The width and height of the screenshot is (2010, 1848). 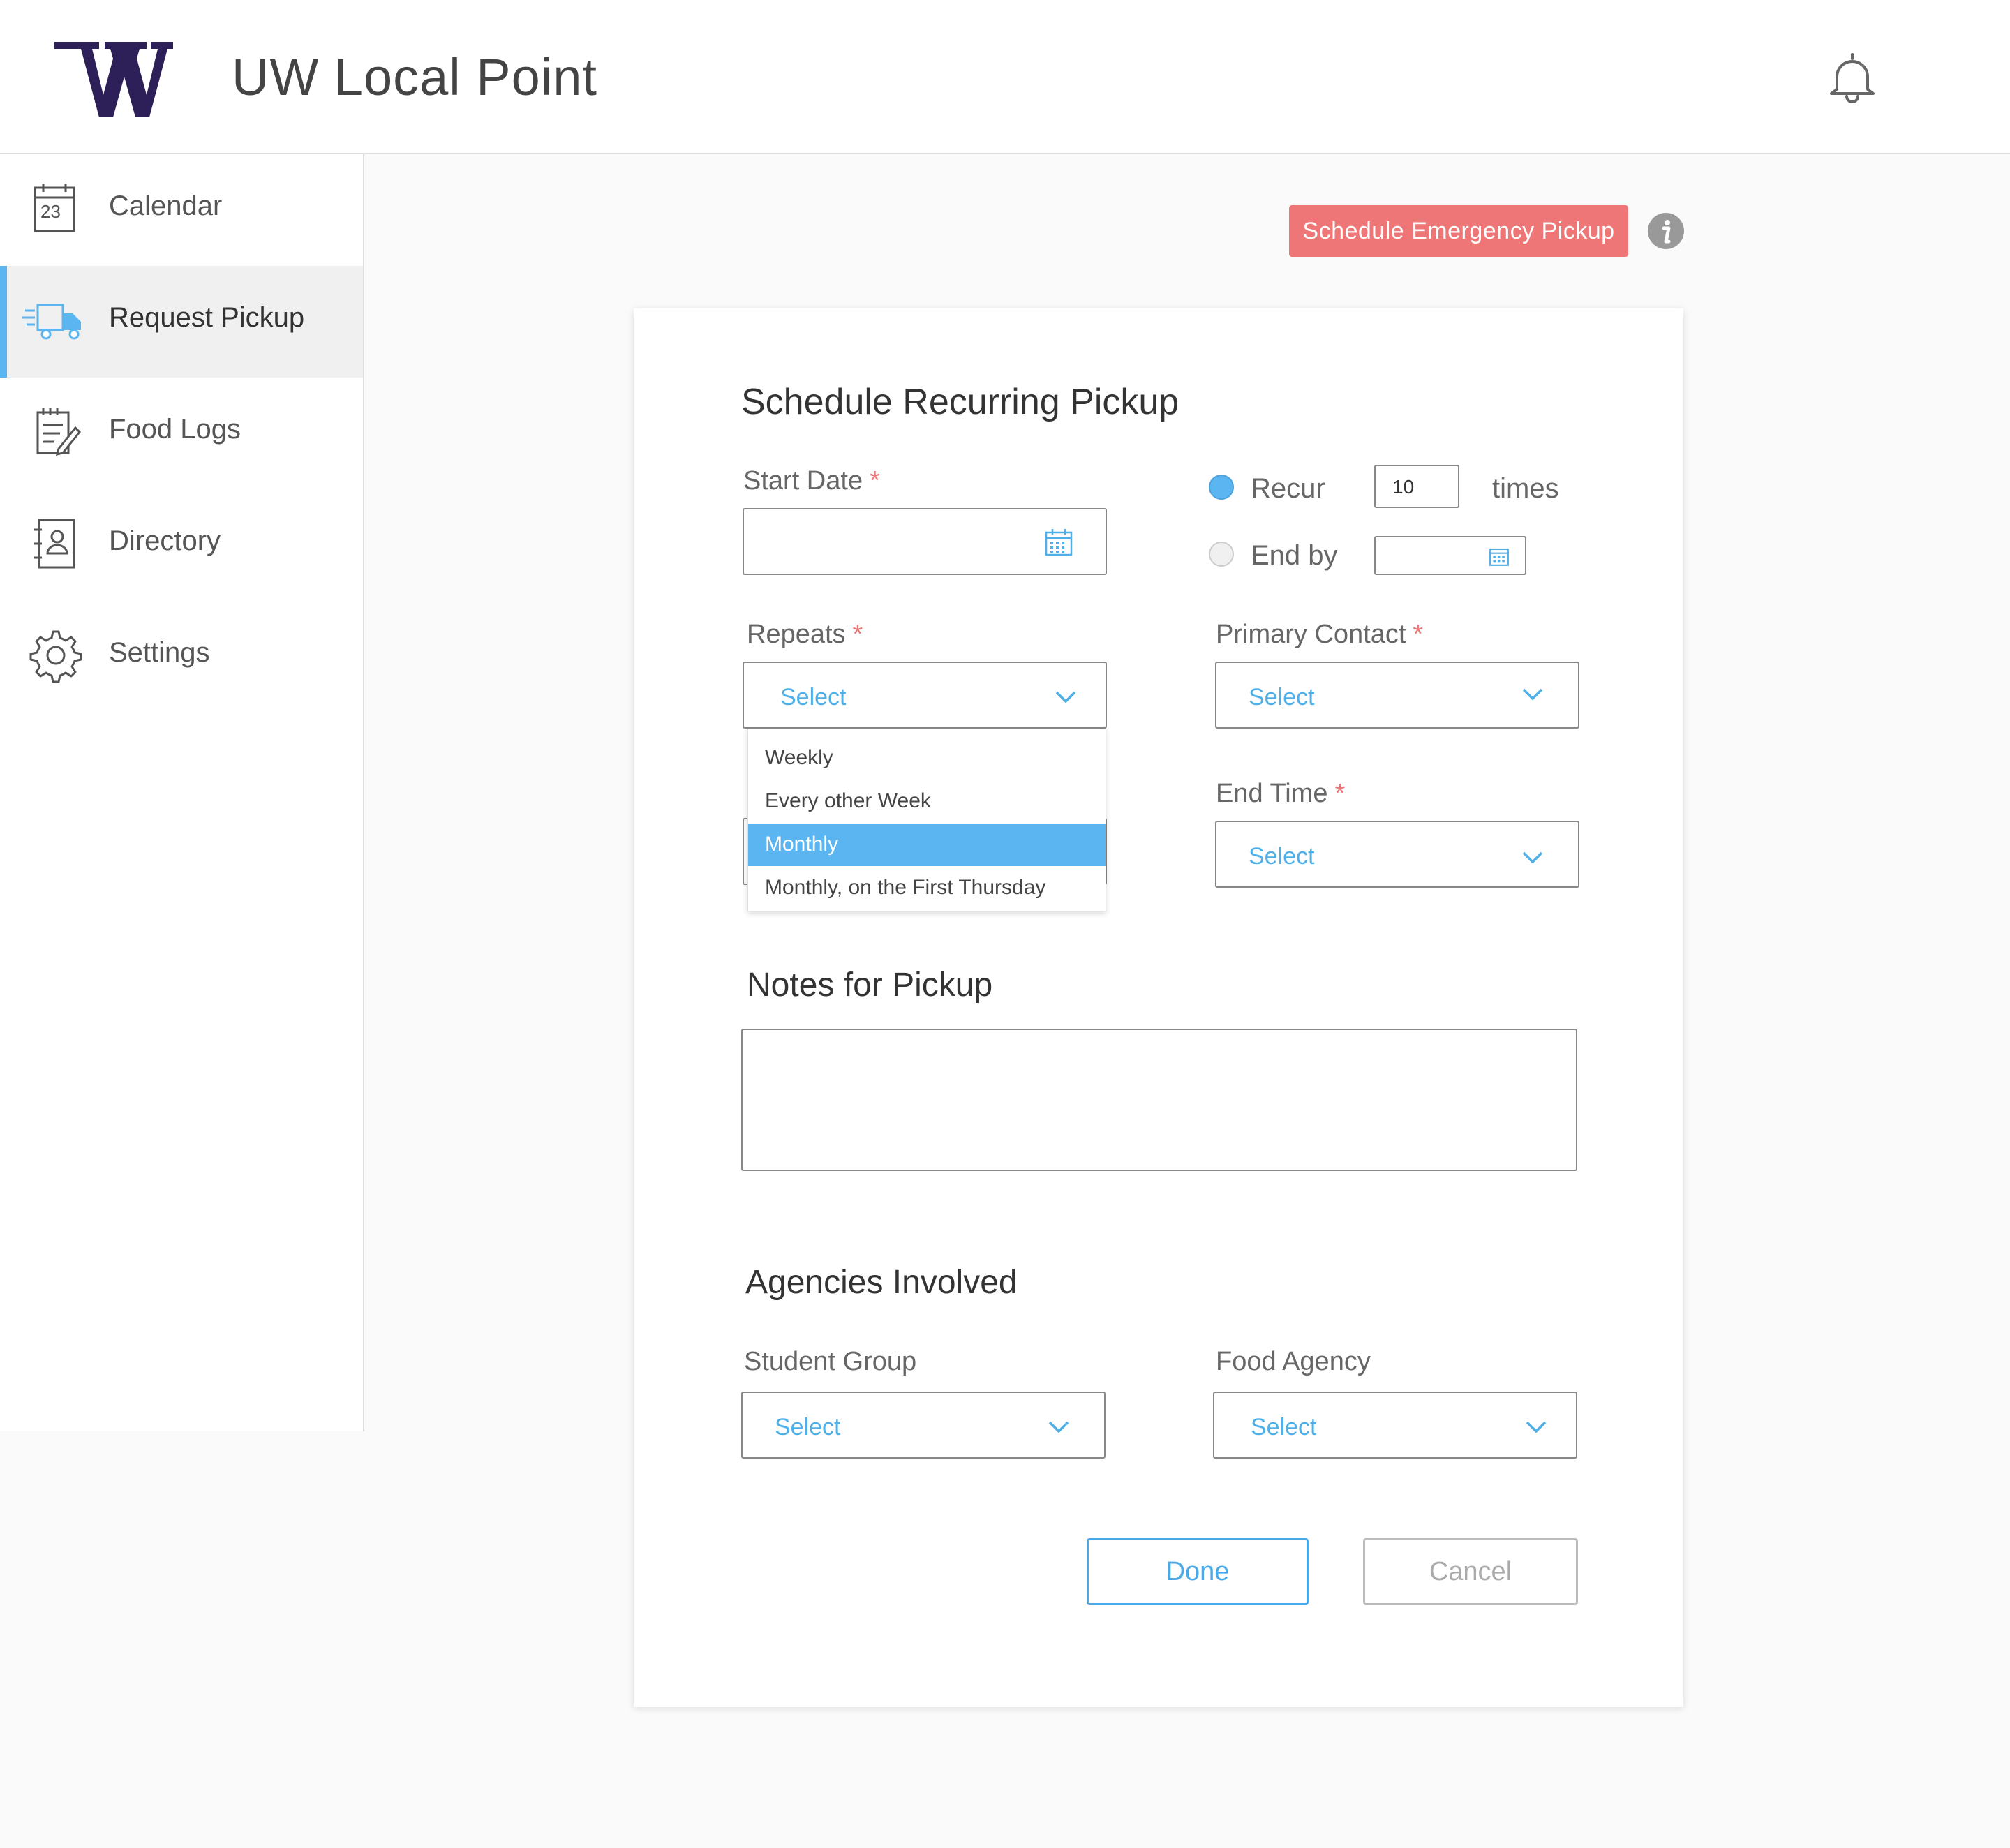 I want to click on food-agency-select-value: Select, so click(x=1284, y=1427).